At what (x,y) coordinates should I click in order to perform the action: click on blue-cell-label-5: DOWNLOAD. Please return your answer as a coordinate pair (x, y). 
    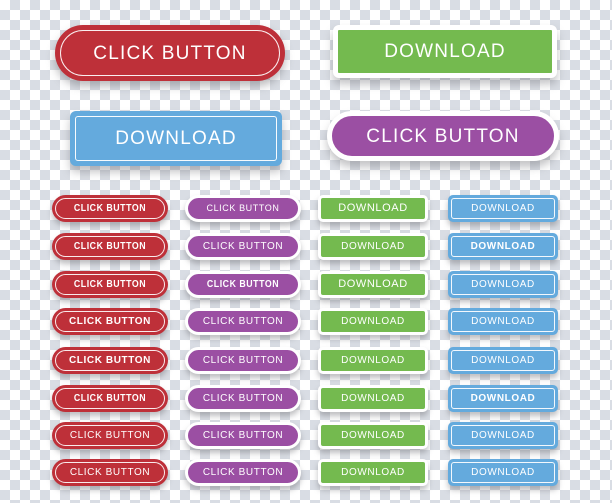
    Looking at the image, I should click on (503, 360).